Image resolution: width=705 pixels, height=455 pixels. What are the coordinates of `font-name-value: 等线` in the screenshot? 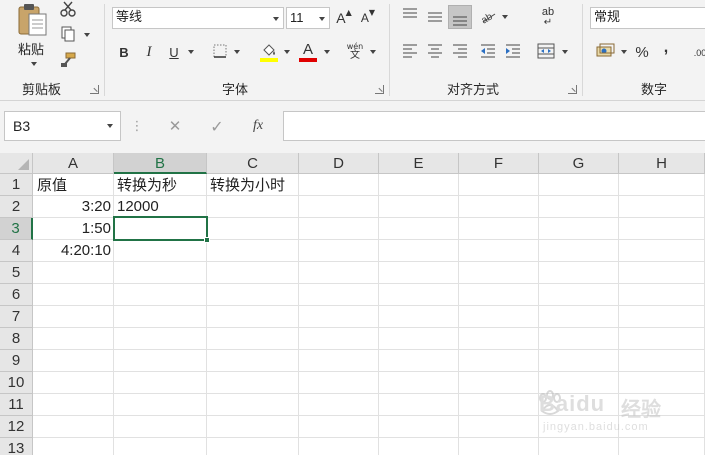 It's located at (129, 17).